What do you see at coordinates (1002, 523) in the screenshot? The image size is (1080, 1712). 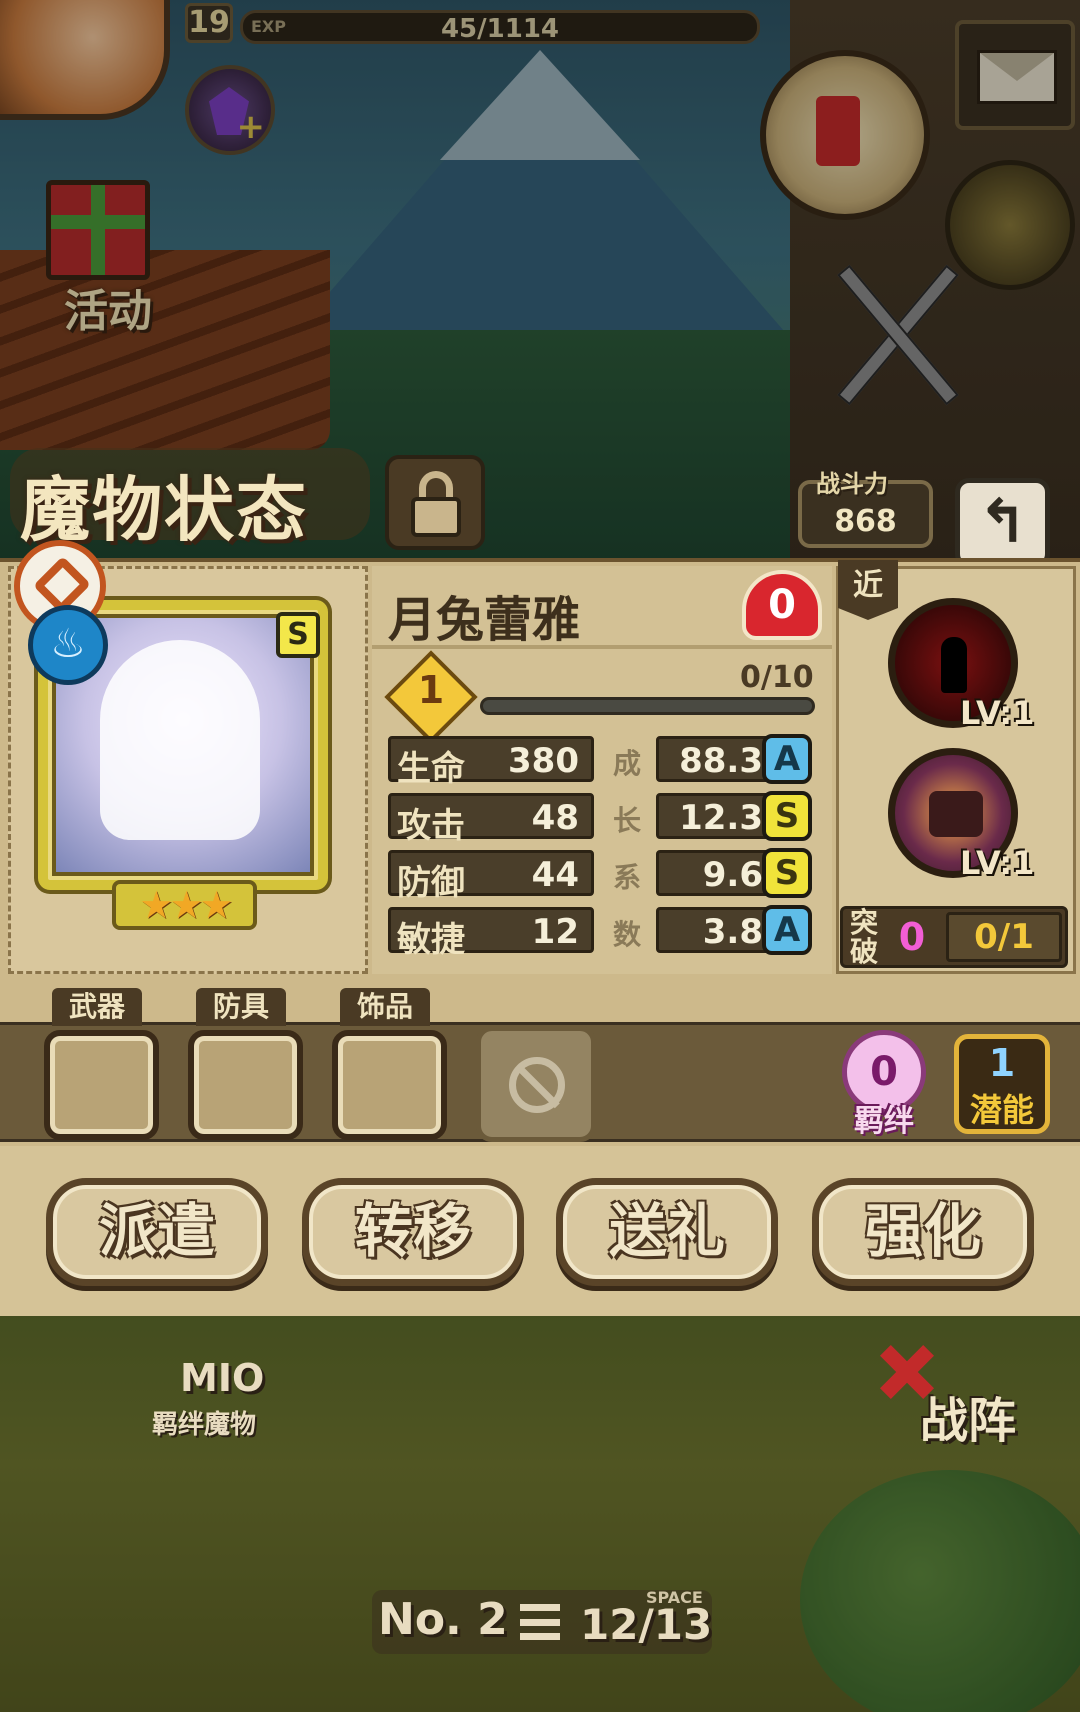 I see `back-button: ↰` at bounding box center [1002, 523].